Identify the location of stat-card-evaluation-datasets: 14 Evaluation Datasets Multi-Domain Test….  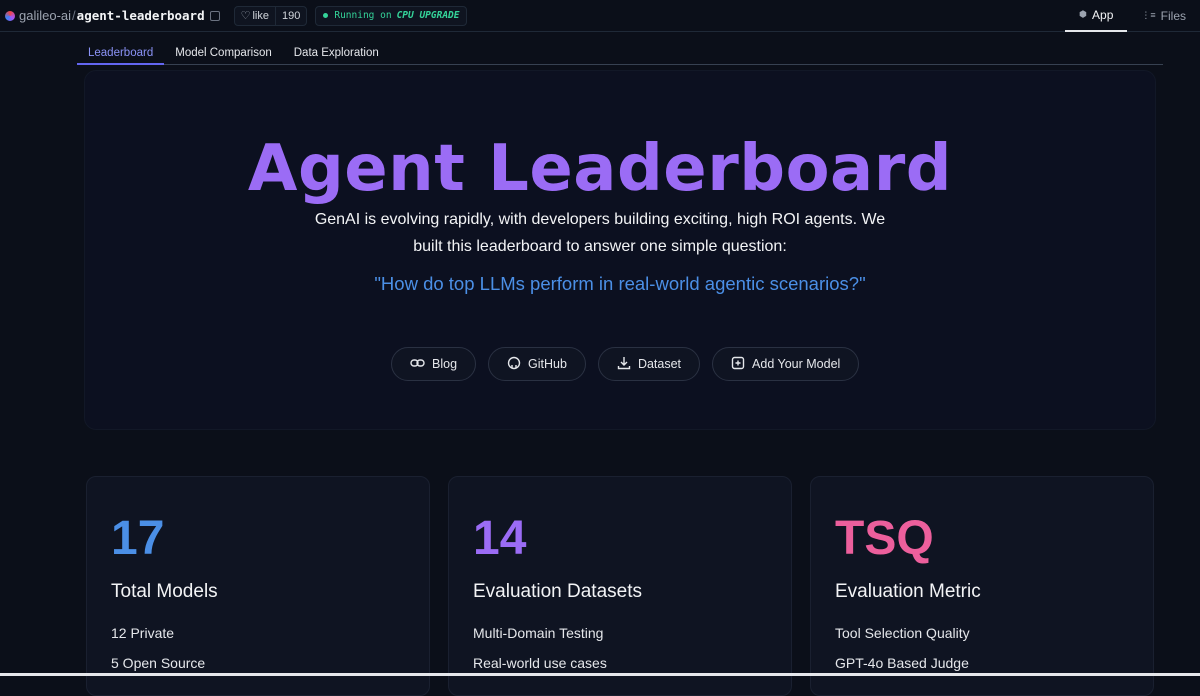
(620, 586).